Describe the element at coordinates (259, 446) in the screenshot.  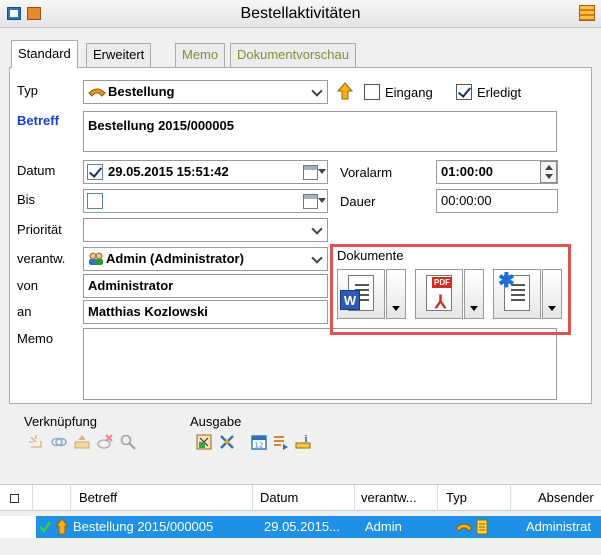
I see `svg-text: 12` at that location.